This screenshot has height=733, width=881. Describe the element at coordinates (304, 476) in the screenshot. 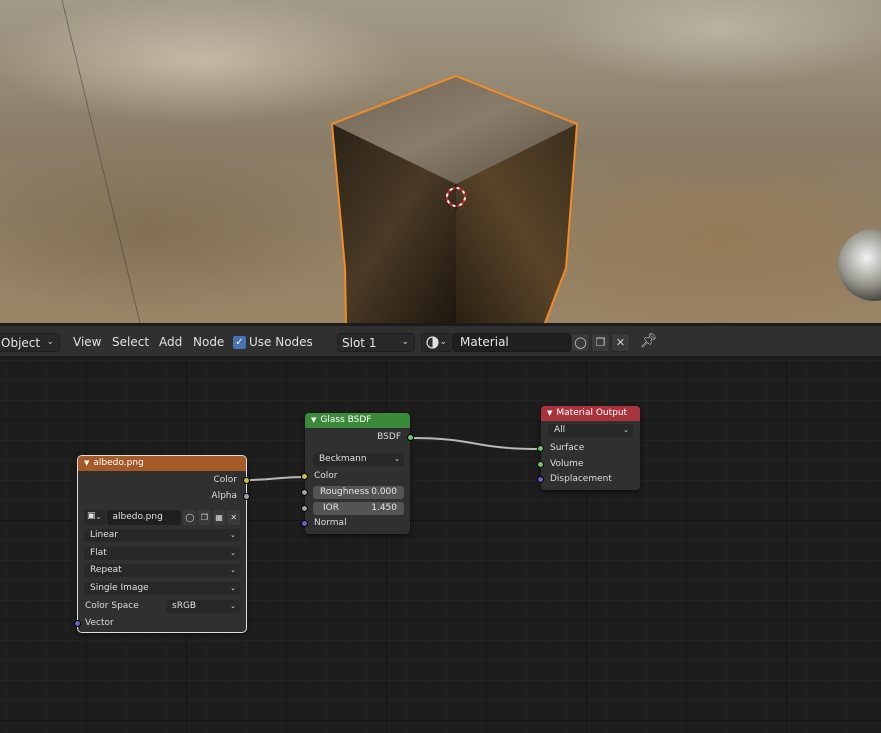

I see `input-color-socket` at that location.